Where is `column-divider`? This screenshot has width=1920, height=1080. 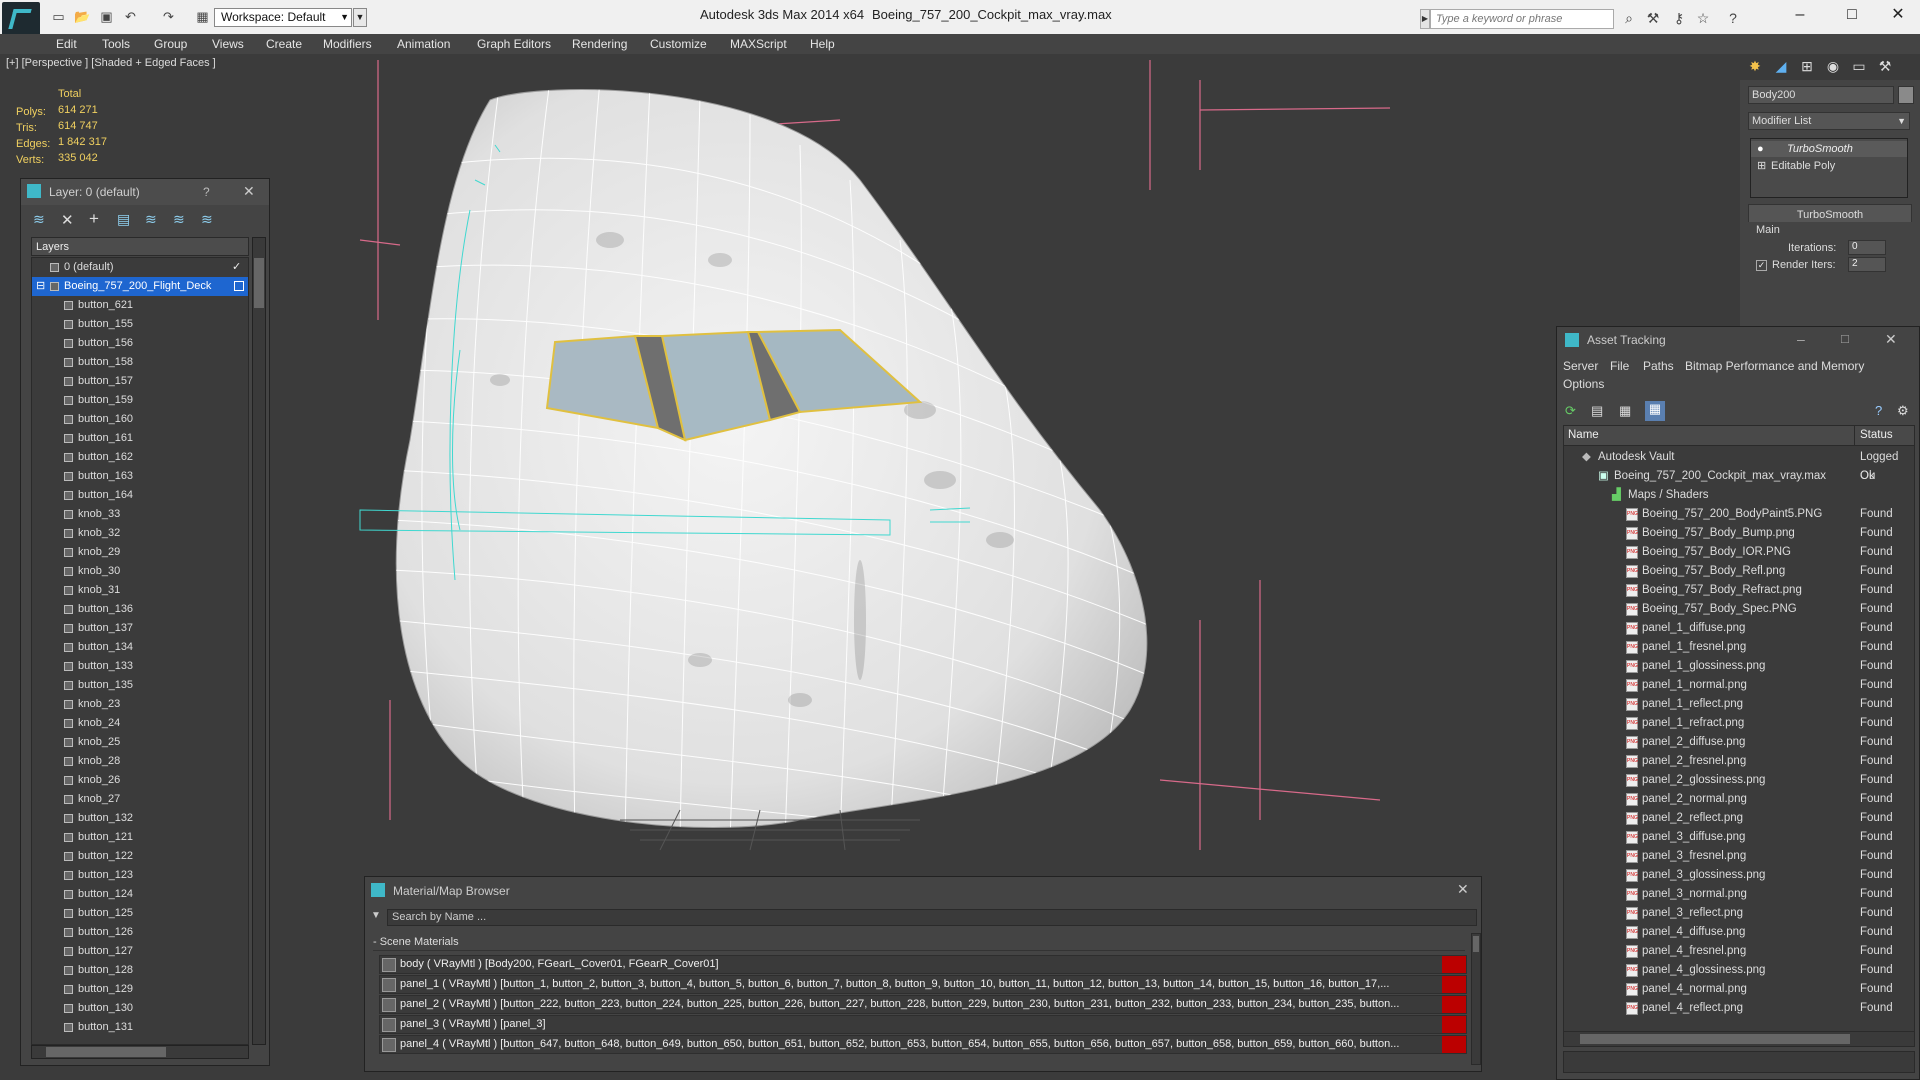
column-divider is located at coordinates (1854, 436).